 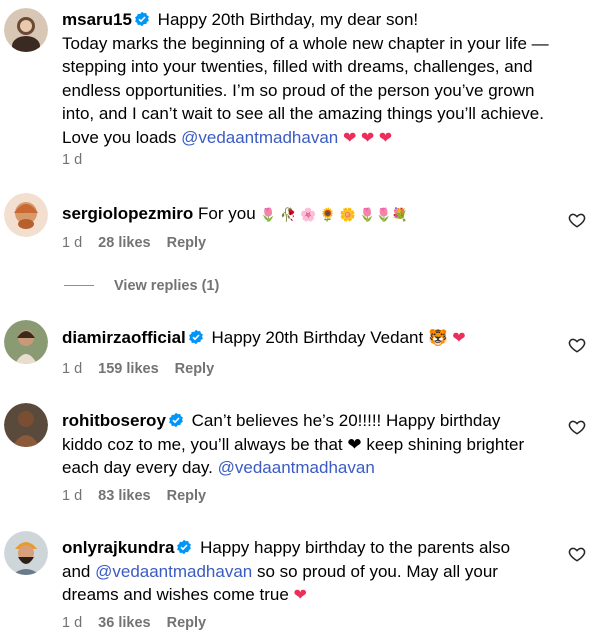 What do you see at coordinates (127, 213) in the screenshot?
I see `username: sergiolopezmiro` at bounding box center [127, 213].